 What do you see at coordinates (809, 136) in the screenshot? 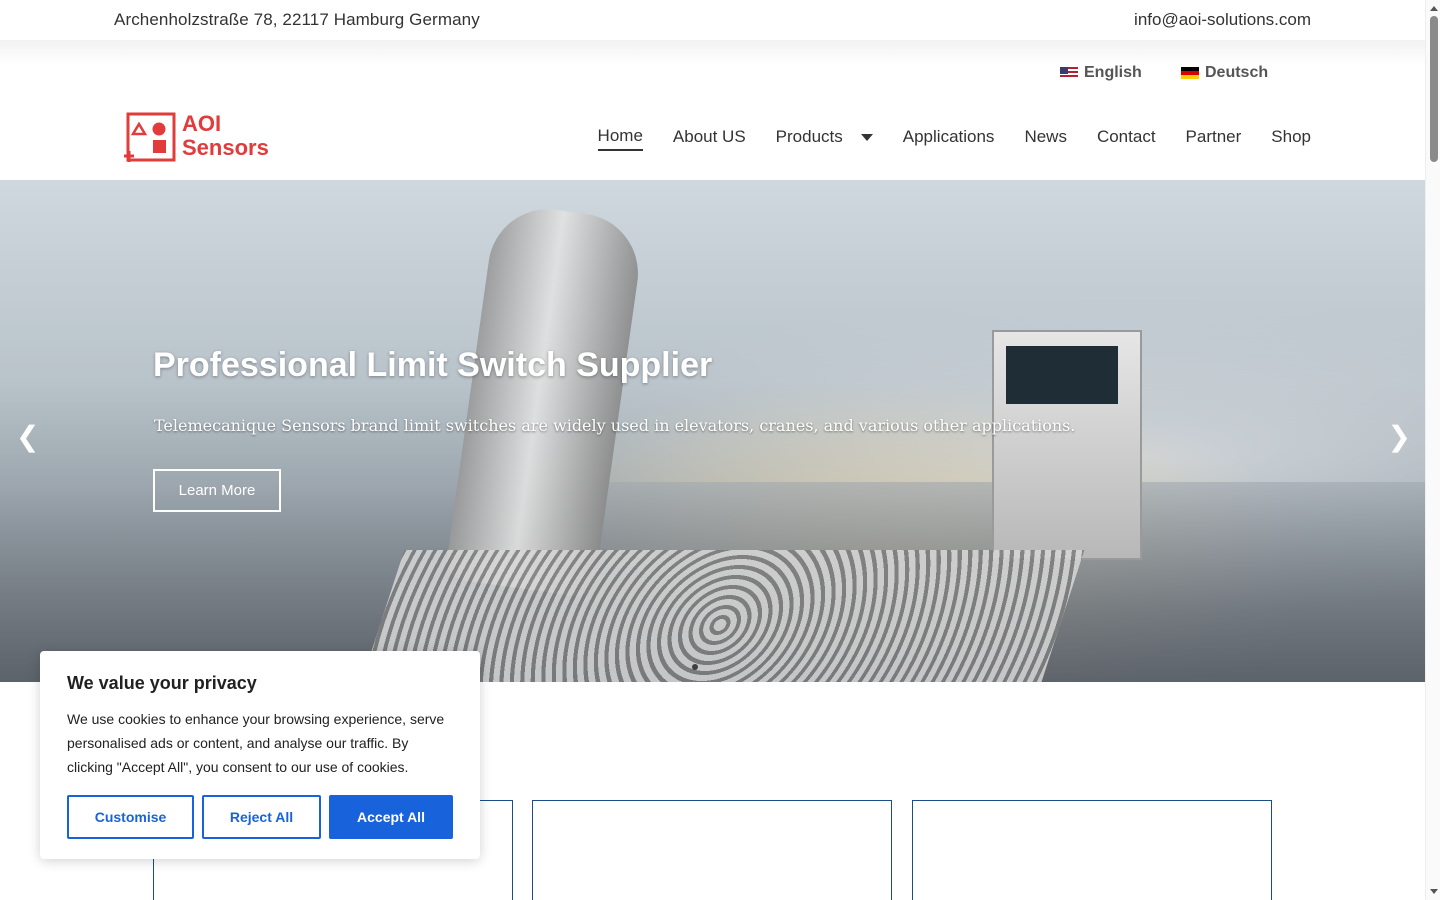
I see `nav-products-label: Products` at bounding box center [809, 136].